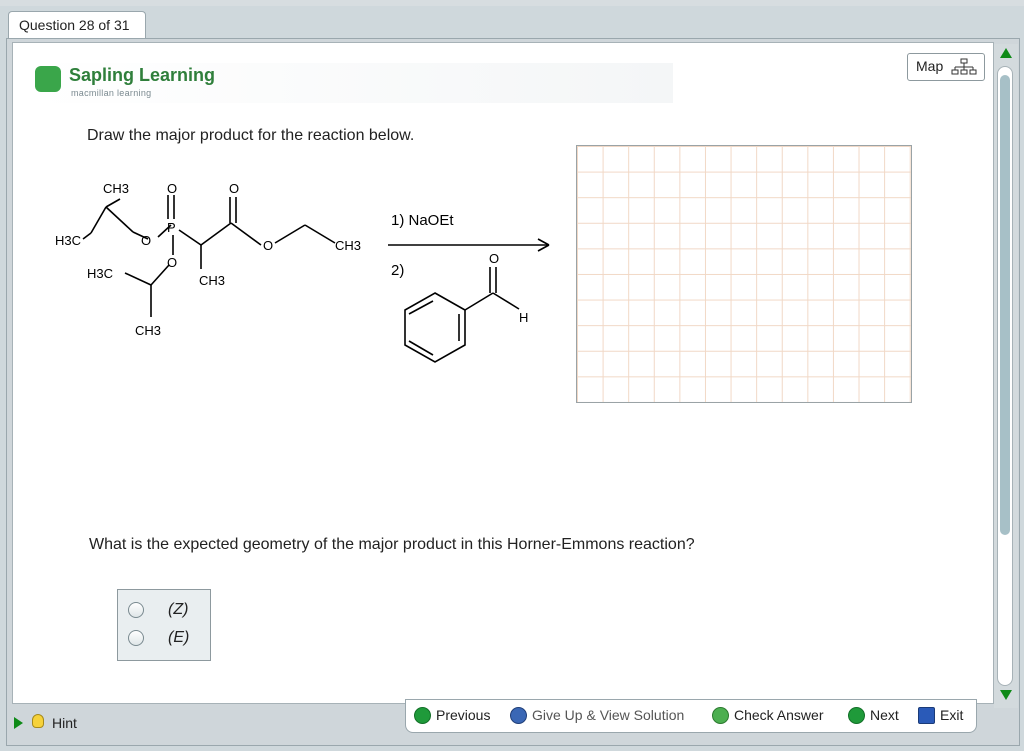 The width and height of the screenshot is (1024, 751). I want to click on scroll-track, so click(1005, 376).